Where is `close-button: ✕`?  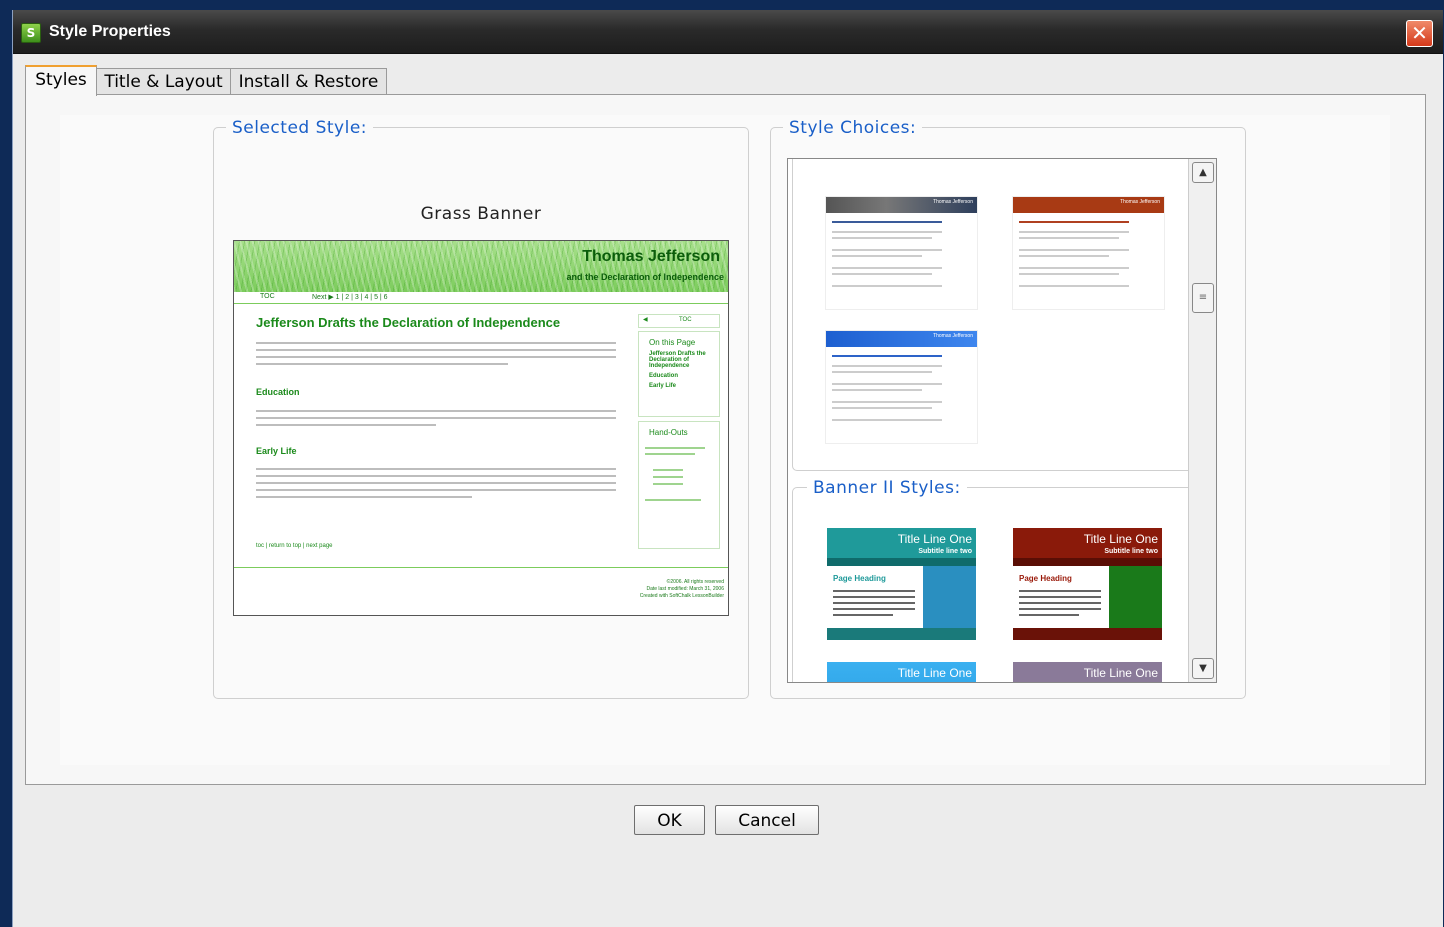
close-button: ✕ is located at coordinates (1419, 33).